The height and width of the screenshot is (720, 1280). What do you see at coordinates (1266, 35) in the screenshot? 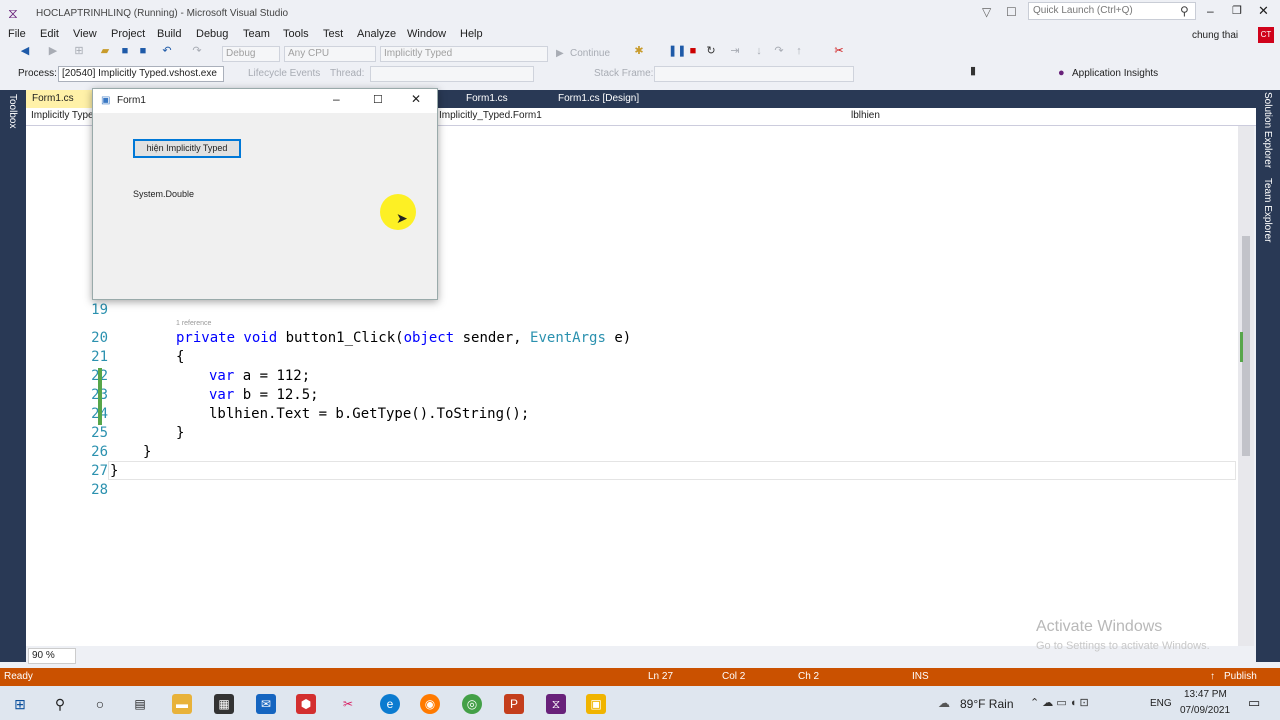
I see `user-avatar: CT` at bounding box center [1266, 35].